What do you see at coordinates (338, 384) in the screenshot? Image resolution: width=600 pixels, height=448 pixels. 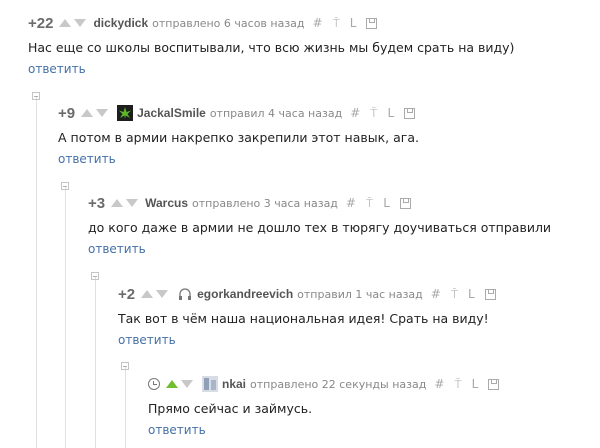 I see `comment-time: отправлено 22 секунды назад` at bounding box center [338, 384].